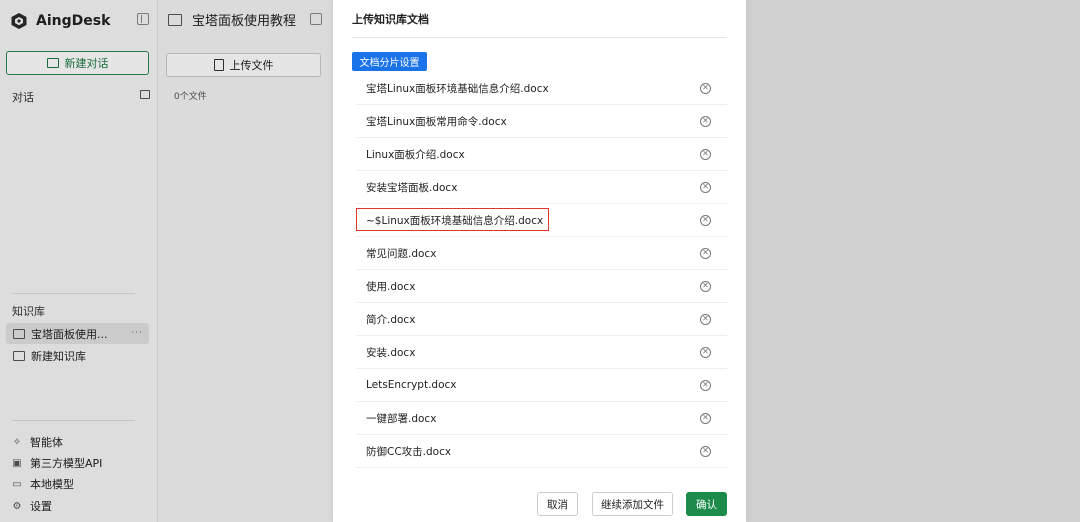  I want to click on divider, so click(539, 37).